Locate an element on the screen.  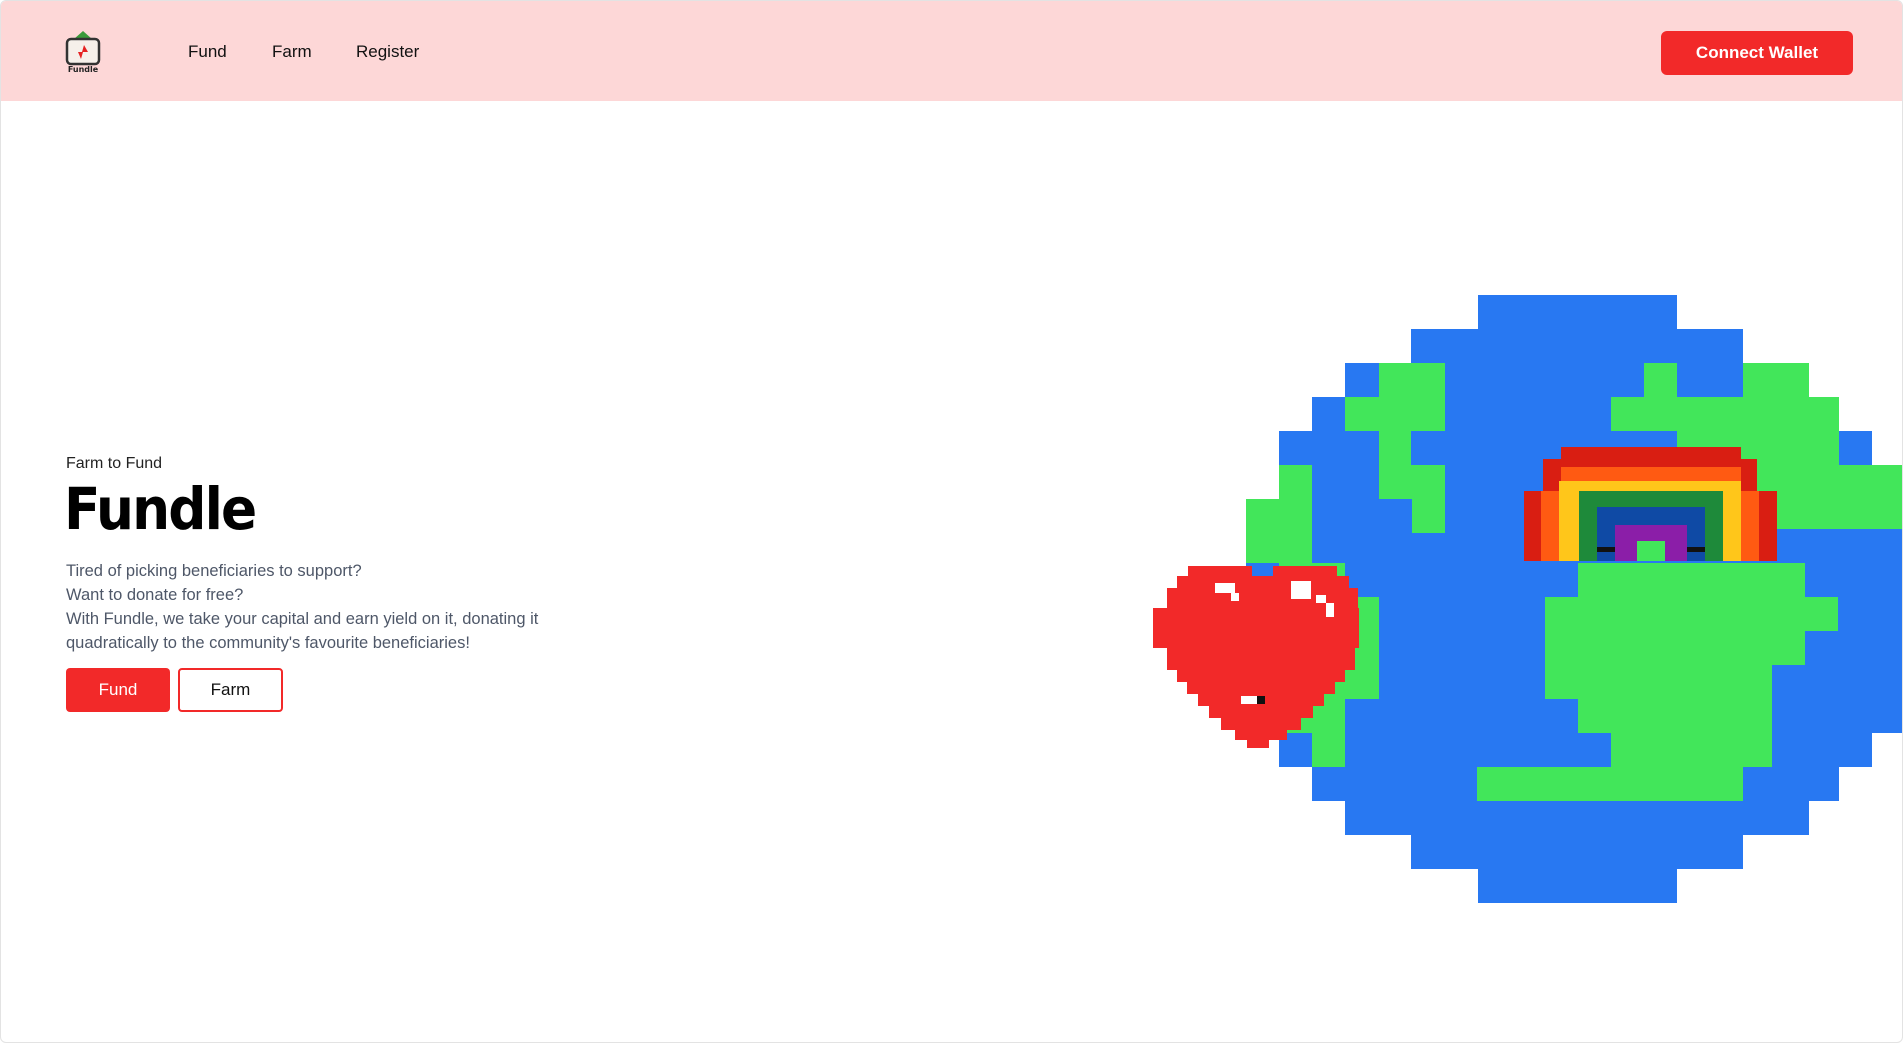
hero-kicker: Farm to Fund is located at coordinates (114, 463).